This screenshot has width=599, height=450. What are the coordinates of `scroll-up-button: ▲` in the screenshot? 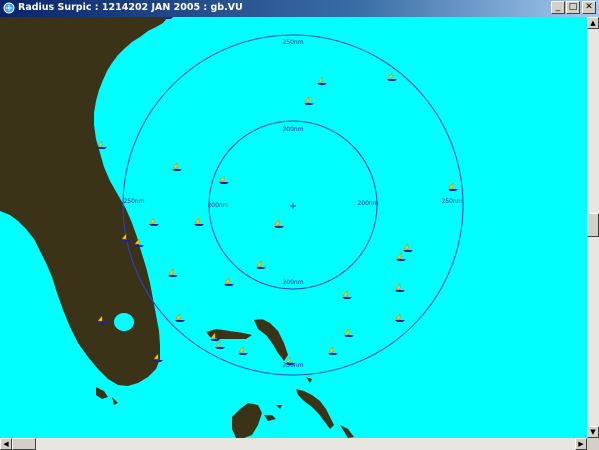 It's located at (593, 23).